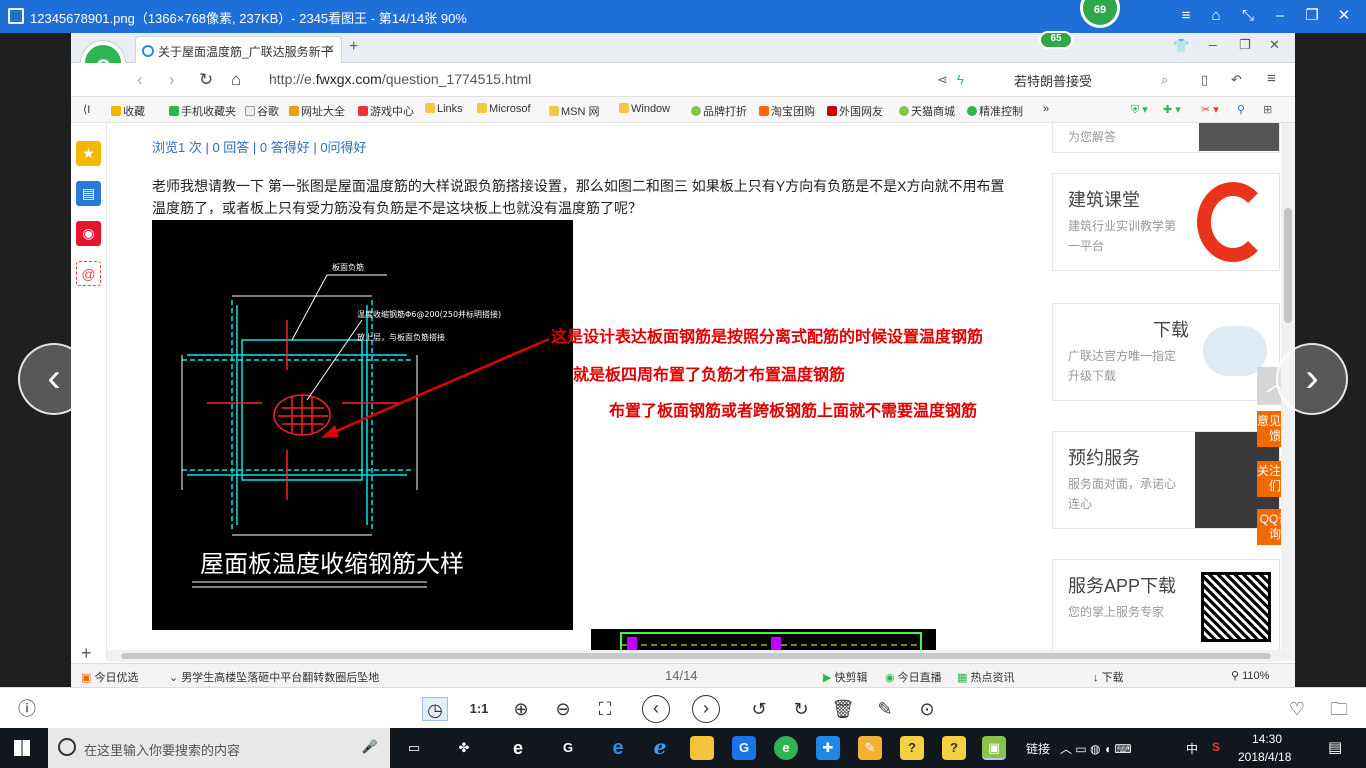 Image resolution: width=1366 pixels, height=768 pixels. What do you see at coordinates (828, 748) in the screenshot?
I see `plus-app-icon: ✚` at bounding box center [828, 748].